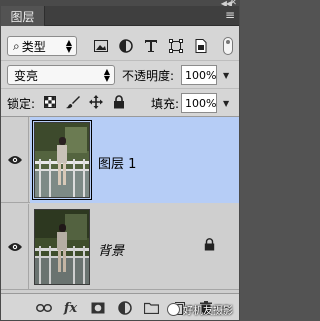  What do you see at coordinates (111, 249) in the screenshot?
I see `layer-name: 背景` at bounding box center [111, 249].